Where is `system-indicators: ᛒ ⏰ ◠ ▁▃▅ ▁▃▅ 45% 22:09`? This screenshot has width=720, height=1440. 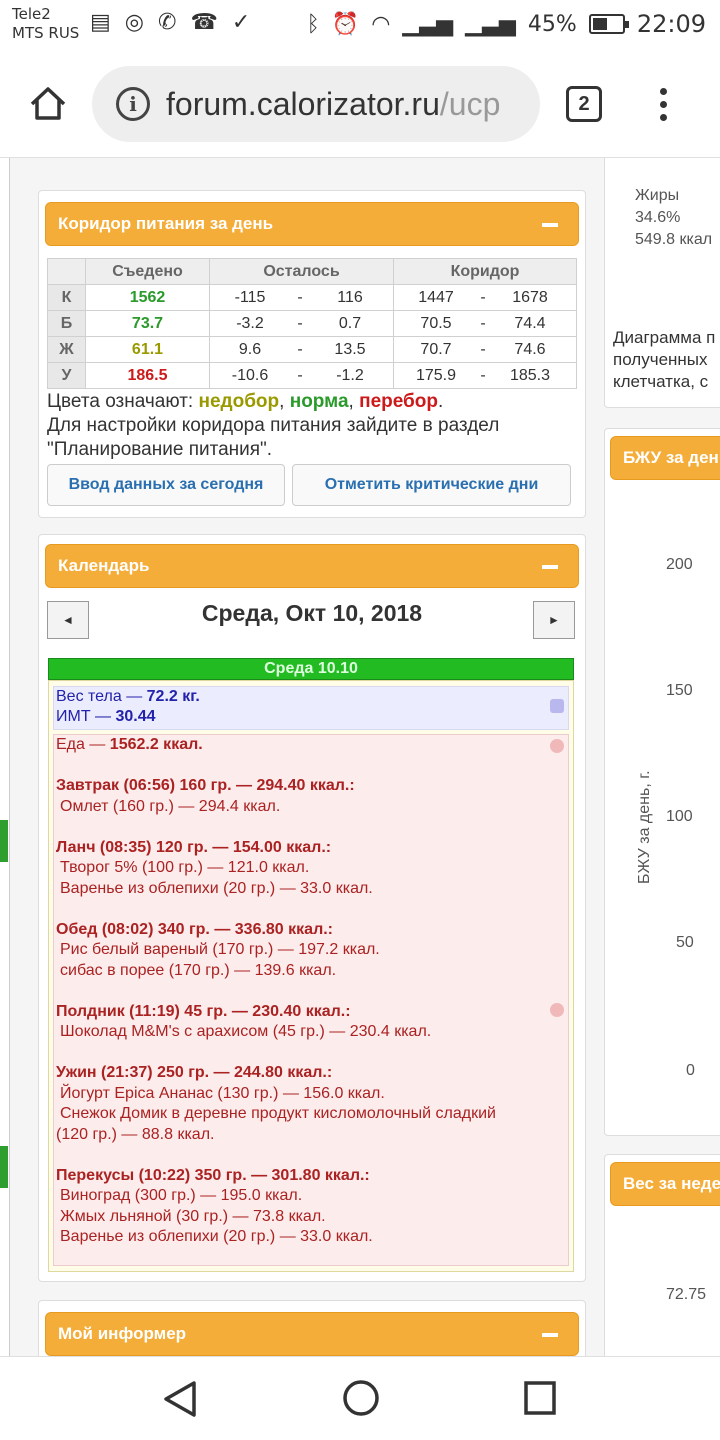
system-indicators: ᛒ ⏰ ◠ ▁▃▅ ▁▃▅ 45% 22:09 is located at coordinates (506, 24).